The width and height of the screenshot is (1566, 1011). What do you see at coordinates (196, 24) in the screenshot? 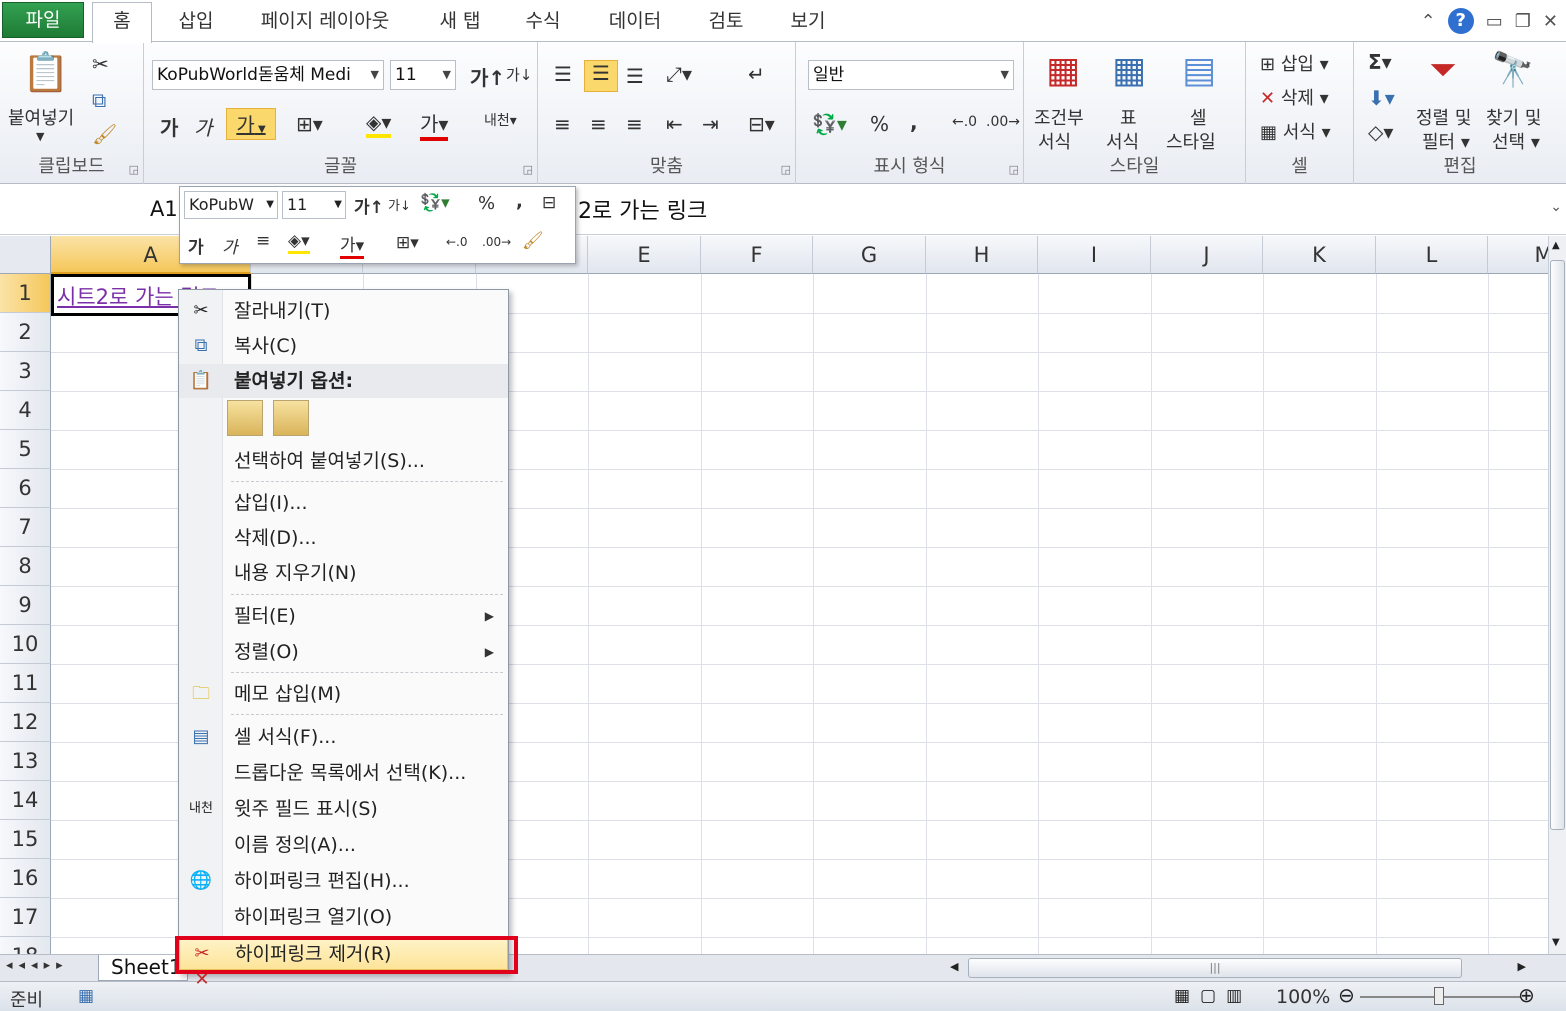
I see `tab-insert: 삽입` at bounding box center [196, 24].